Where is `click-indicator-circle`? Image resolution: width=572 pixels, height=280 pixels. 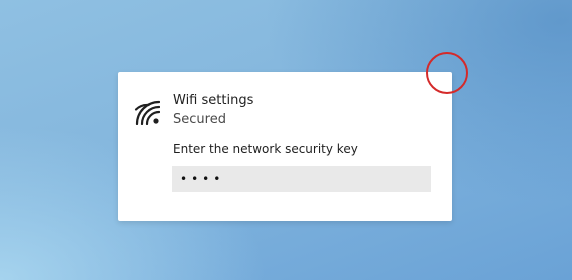 click-indicator-circle is located at coordinates (447, 73).